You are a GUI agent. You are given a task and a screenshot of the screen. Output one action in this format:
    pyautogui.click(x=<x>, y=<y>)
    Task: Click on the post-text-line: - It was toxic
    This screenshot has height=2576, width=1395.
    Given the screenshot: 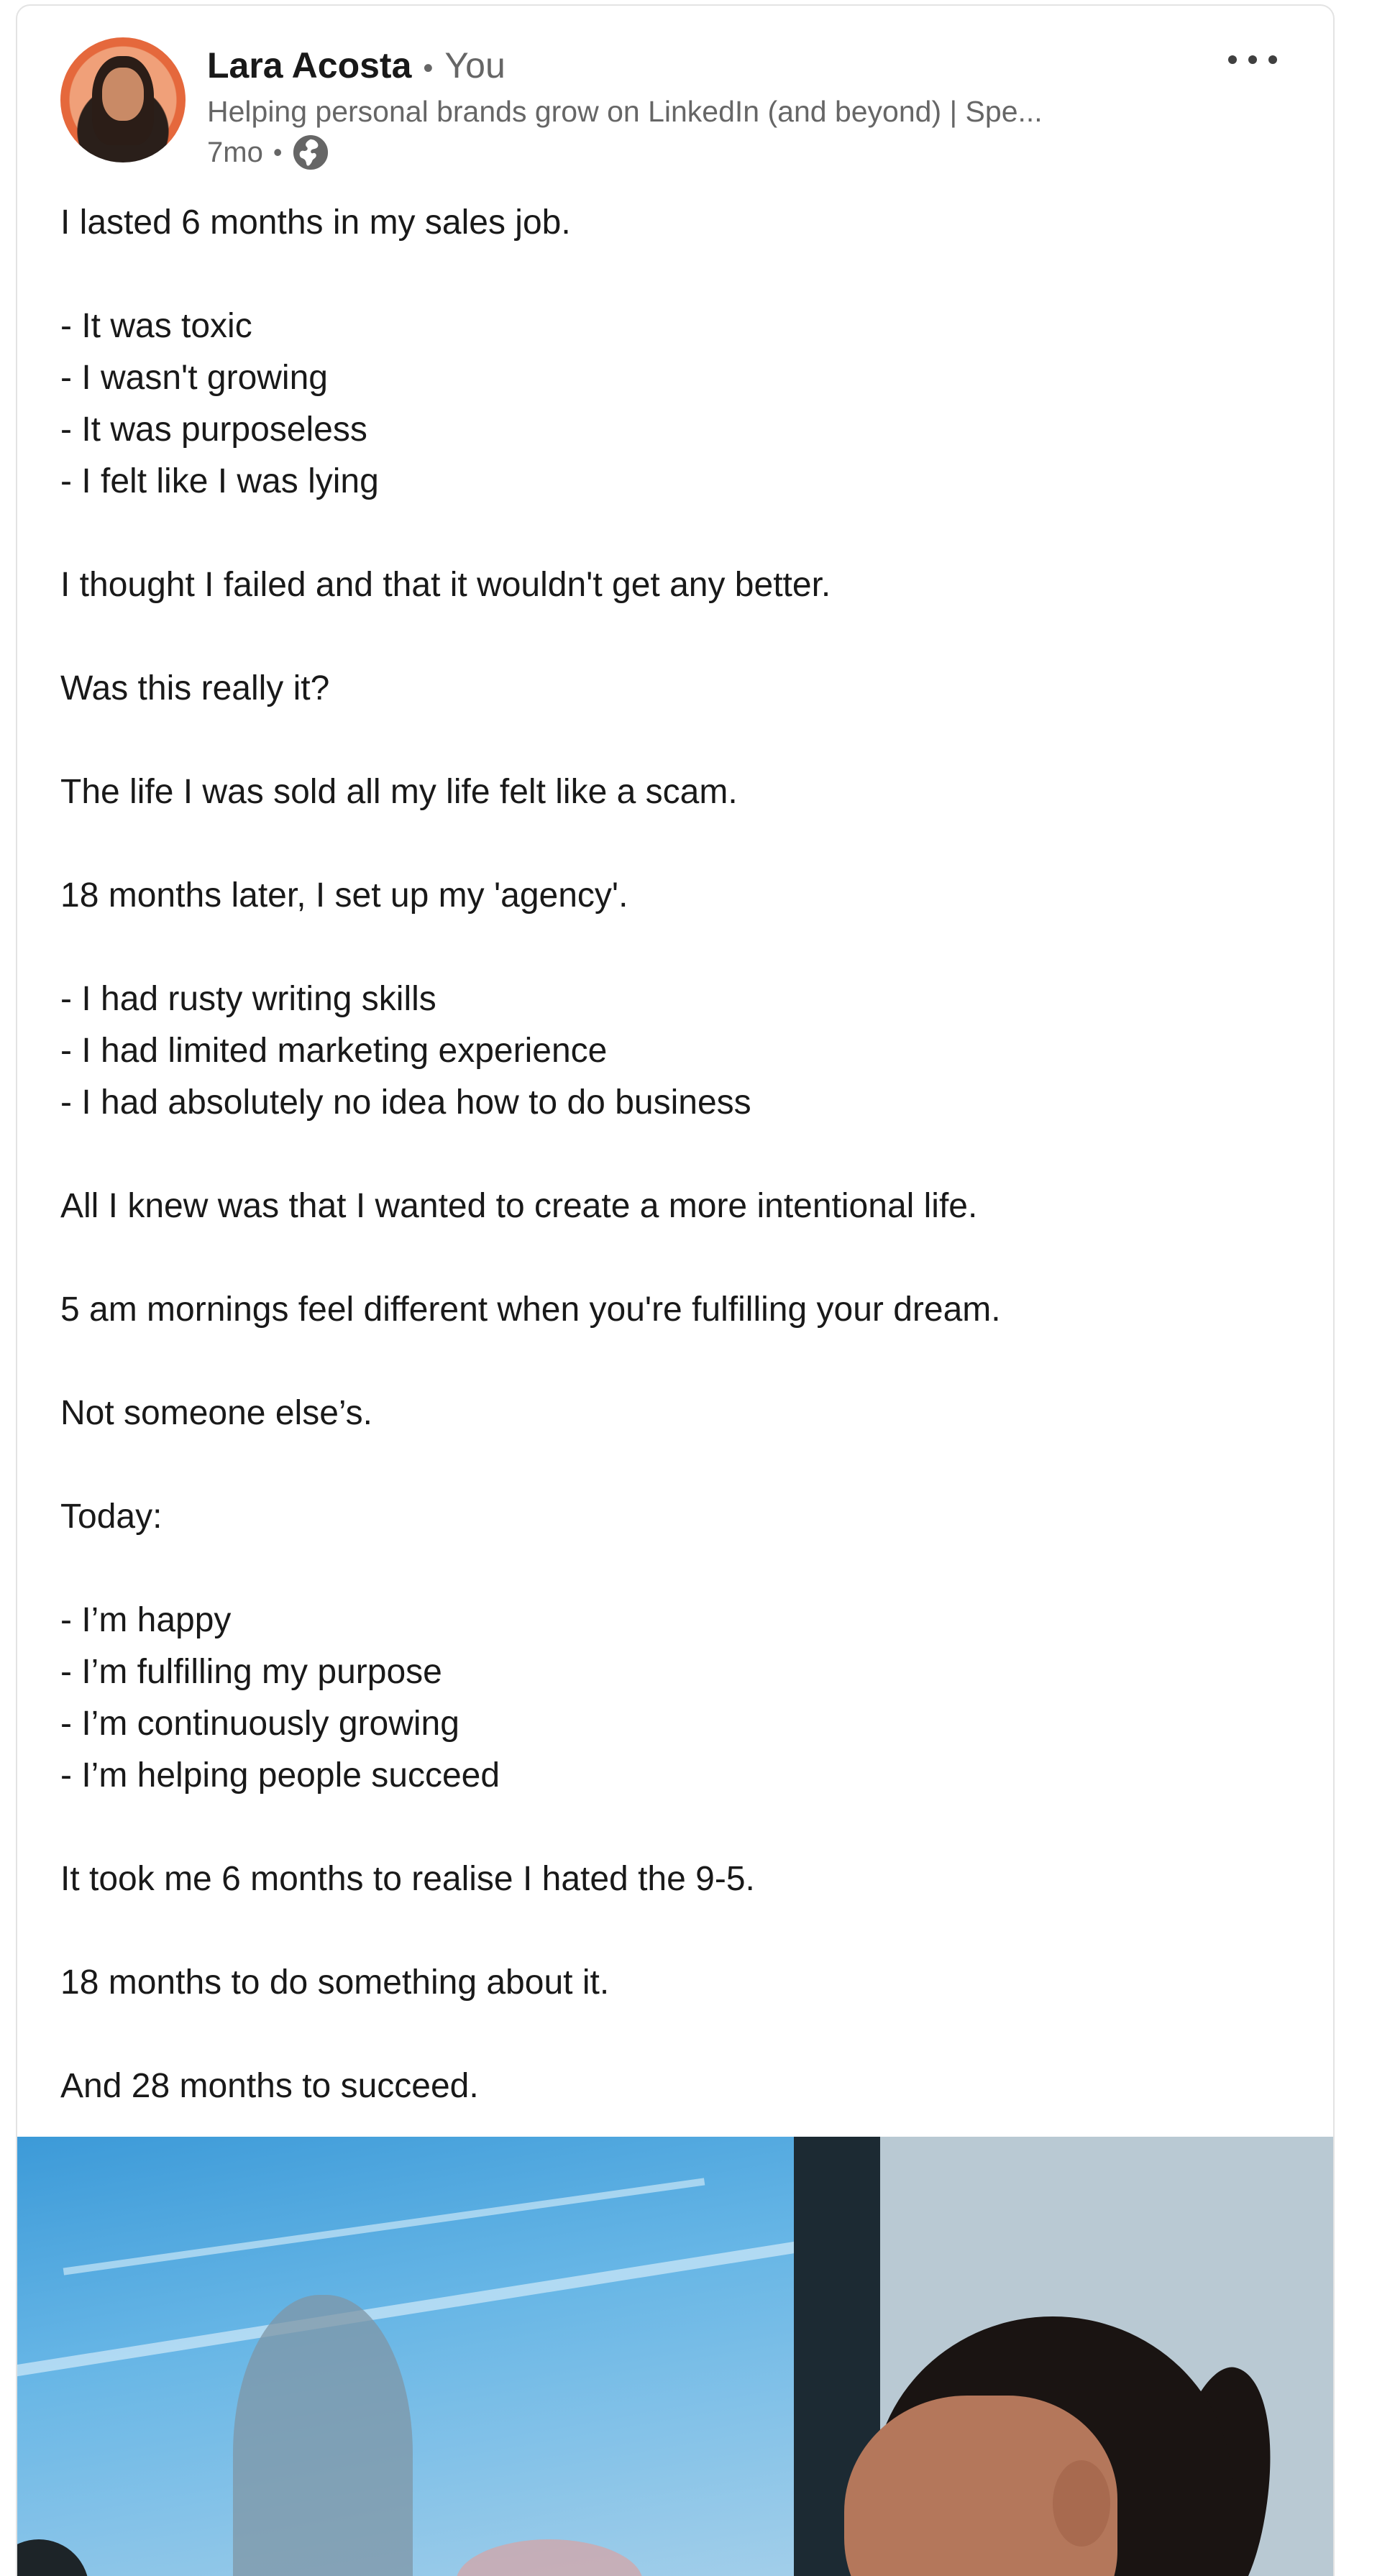 What is the action you would take?
    pyautogui.click(x=156, y=326)
    